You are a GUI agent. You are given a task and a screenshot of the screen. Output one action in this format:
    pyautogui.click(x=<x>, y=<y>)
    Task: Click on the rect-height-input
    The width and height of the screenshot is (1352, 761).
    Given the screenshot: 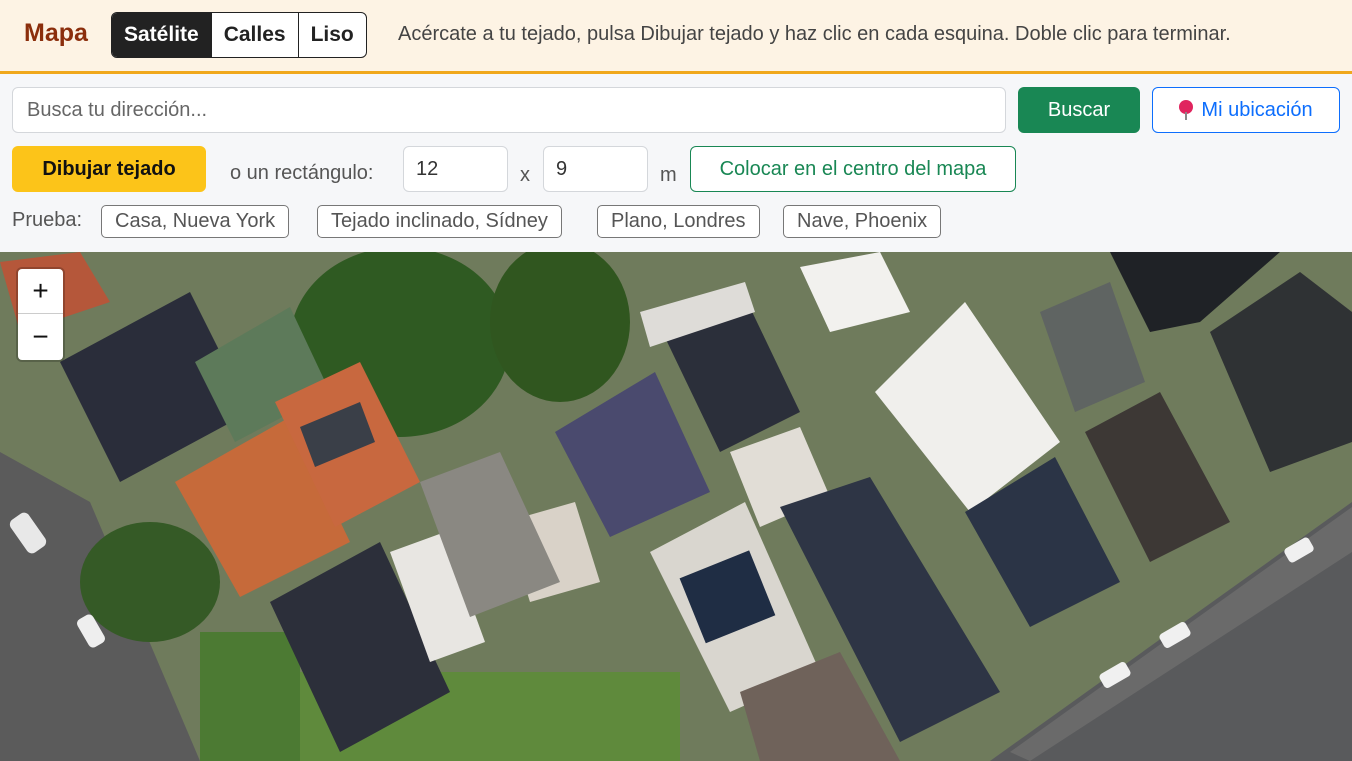 What is the action you would take?
    pyautogui.click(x=595, y=169)
    